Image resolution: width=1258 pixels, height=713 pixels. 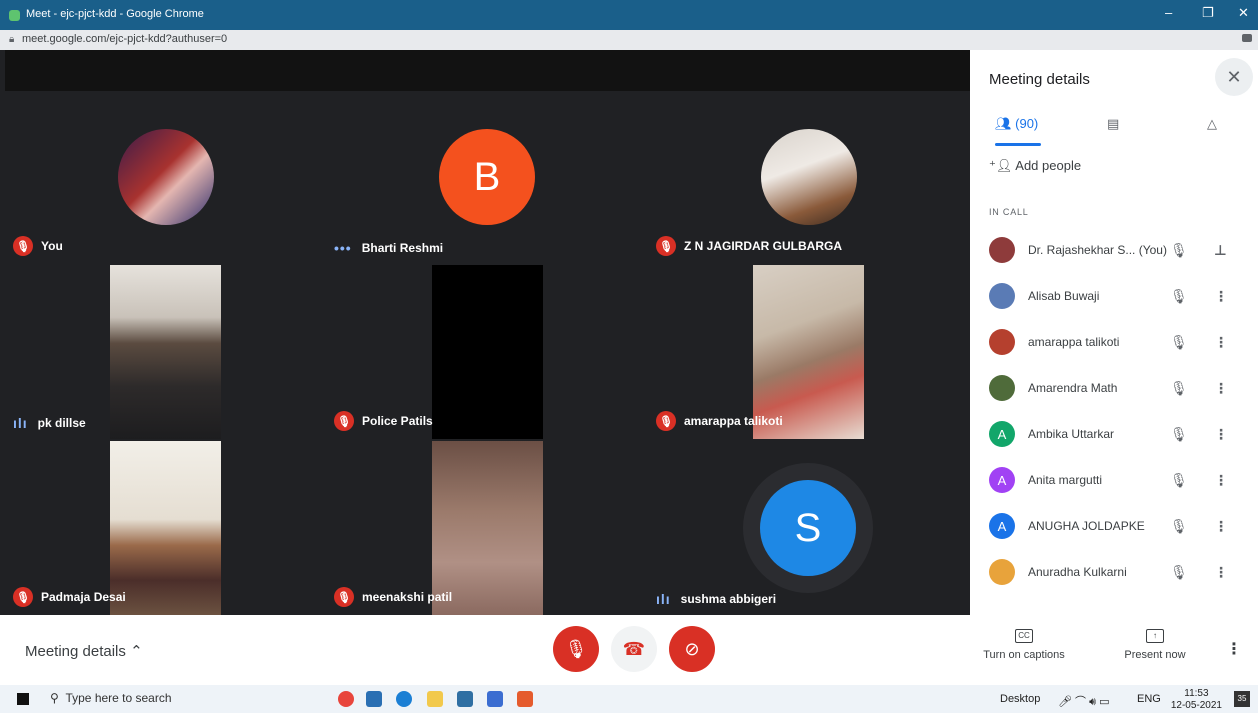 What do you see at coordinates (1149, 699) in the screenshot?
I see `language-indicator: ENG` at bounding box center [1149, 699].